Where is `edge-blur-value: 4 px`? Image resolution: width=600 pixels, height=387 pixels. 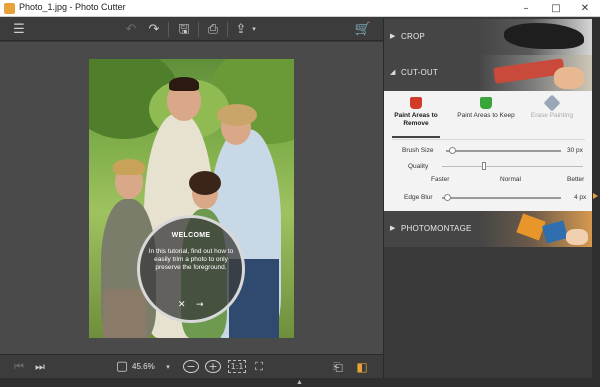
edge-blur-value: 4 px is located at coordinates (580, 197).